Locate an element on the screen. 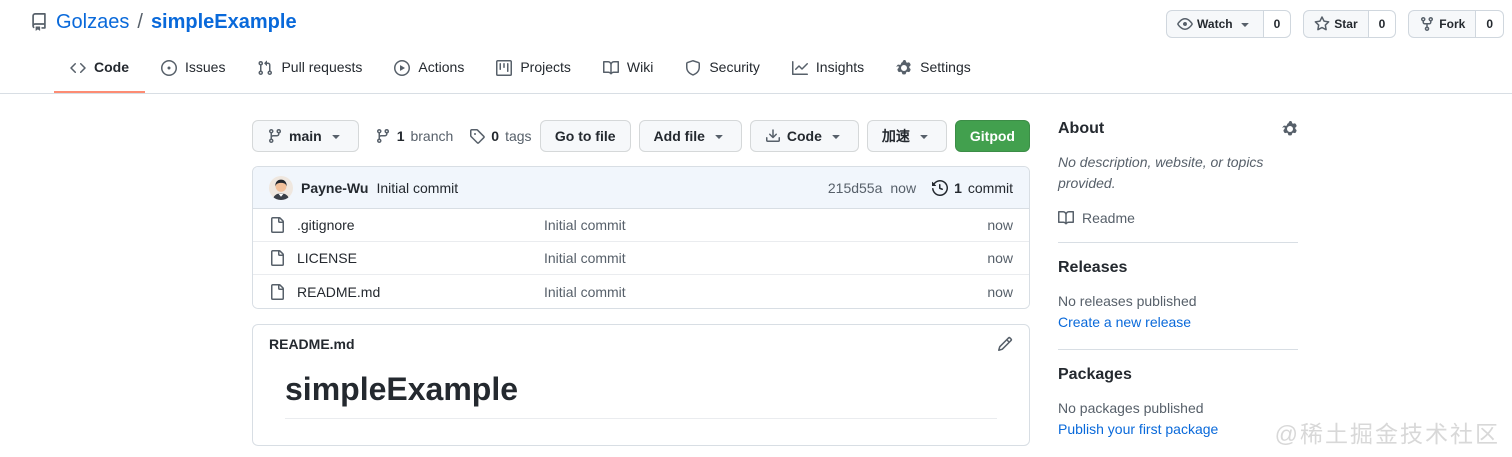  table-row: .gitignore Initial commit now is located at coordinates (641, 225).